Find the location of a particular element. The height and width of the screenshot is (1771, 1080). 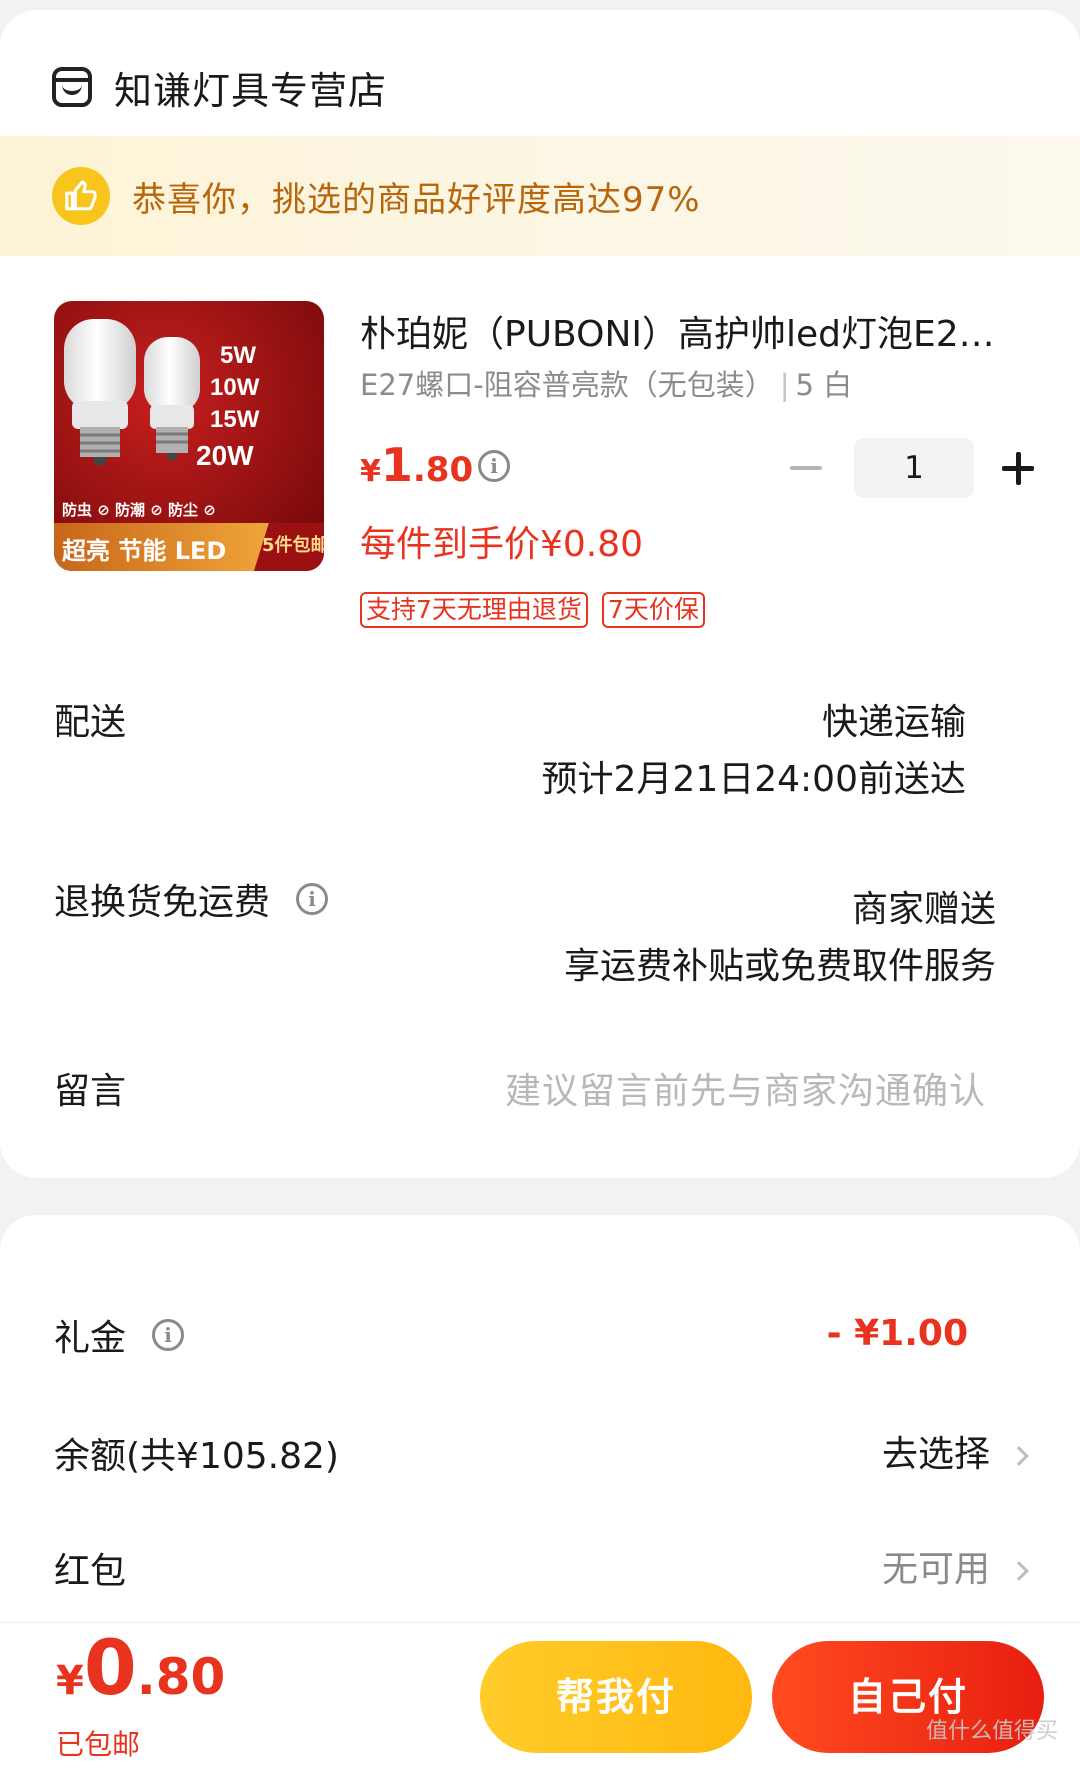

svg-text: 防虫 ⊘ 防潮 ⊘ 防尘 ⊘ is located at coordinates (139, 510).